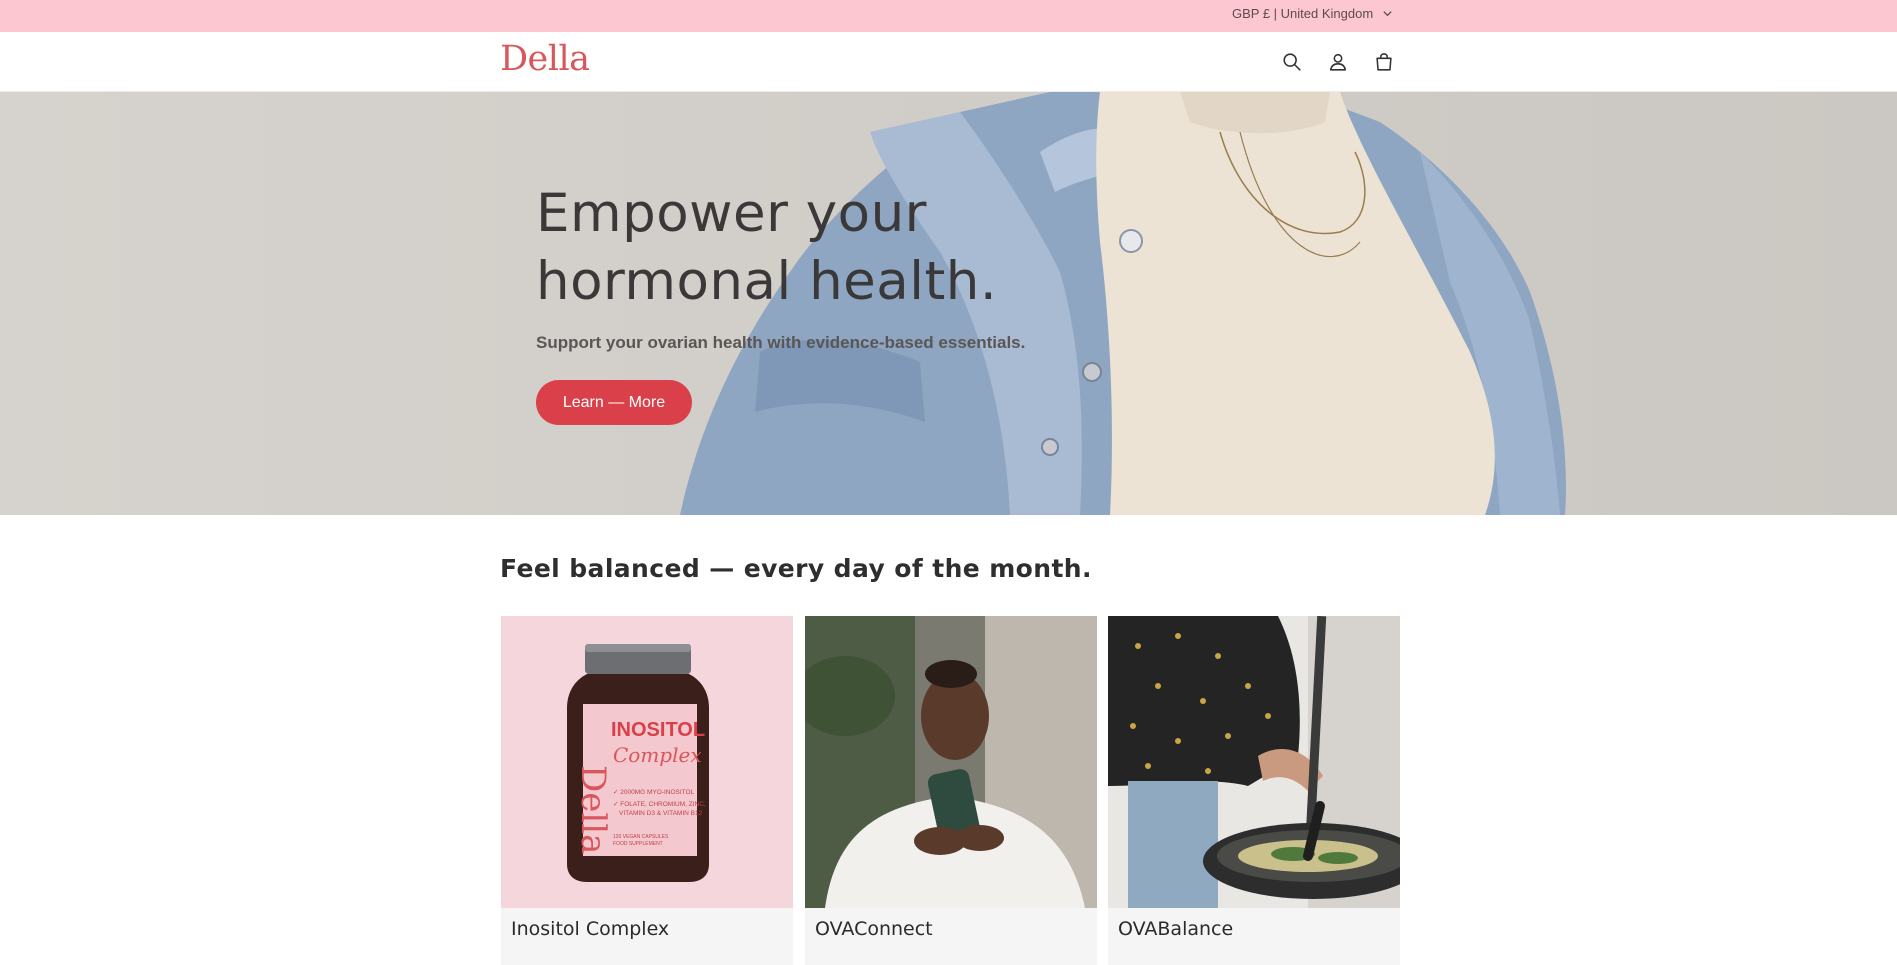 The image size is (1897, 965). I want to click on learn-more-button: Learn — More, so click(614, 402).